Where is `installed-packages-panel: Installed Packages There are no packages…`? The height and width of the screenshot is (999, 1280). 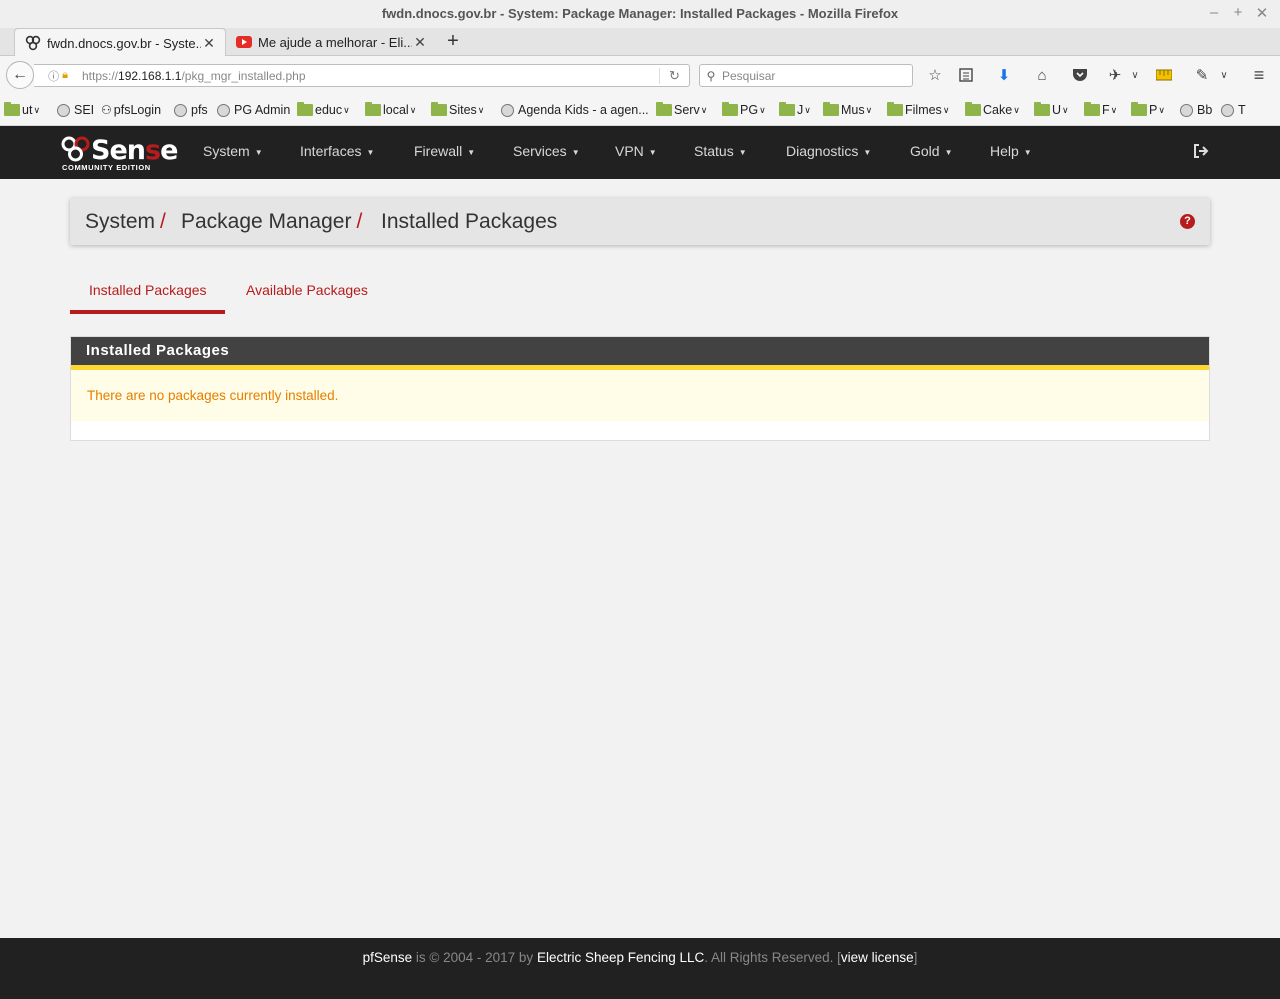
installed-packages-panel: Installed Packages There are no packages… is located at coordinates (640, 388).